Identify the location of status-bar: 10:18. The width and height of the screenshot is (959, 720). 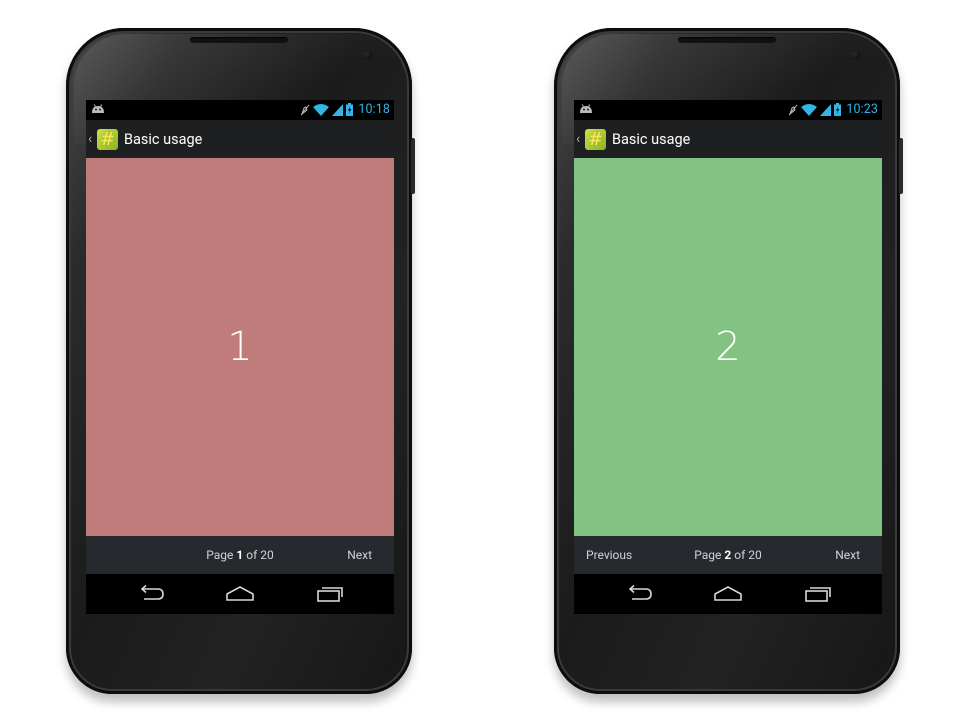
(240, 110).